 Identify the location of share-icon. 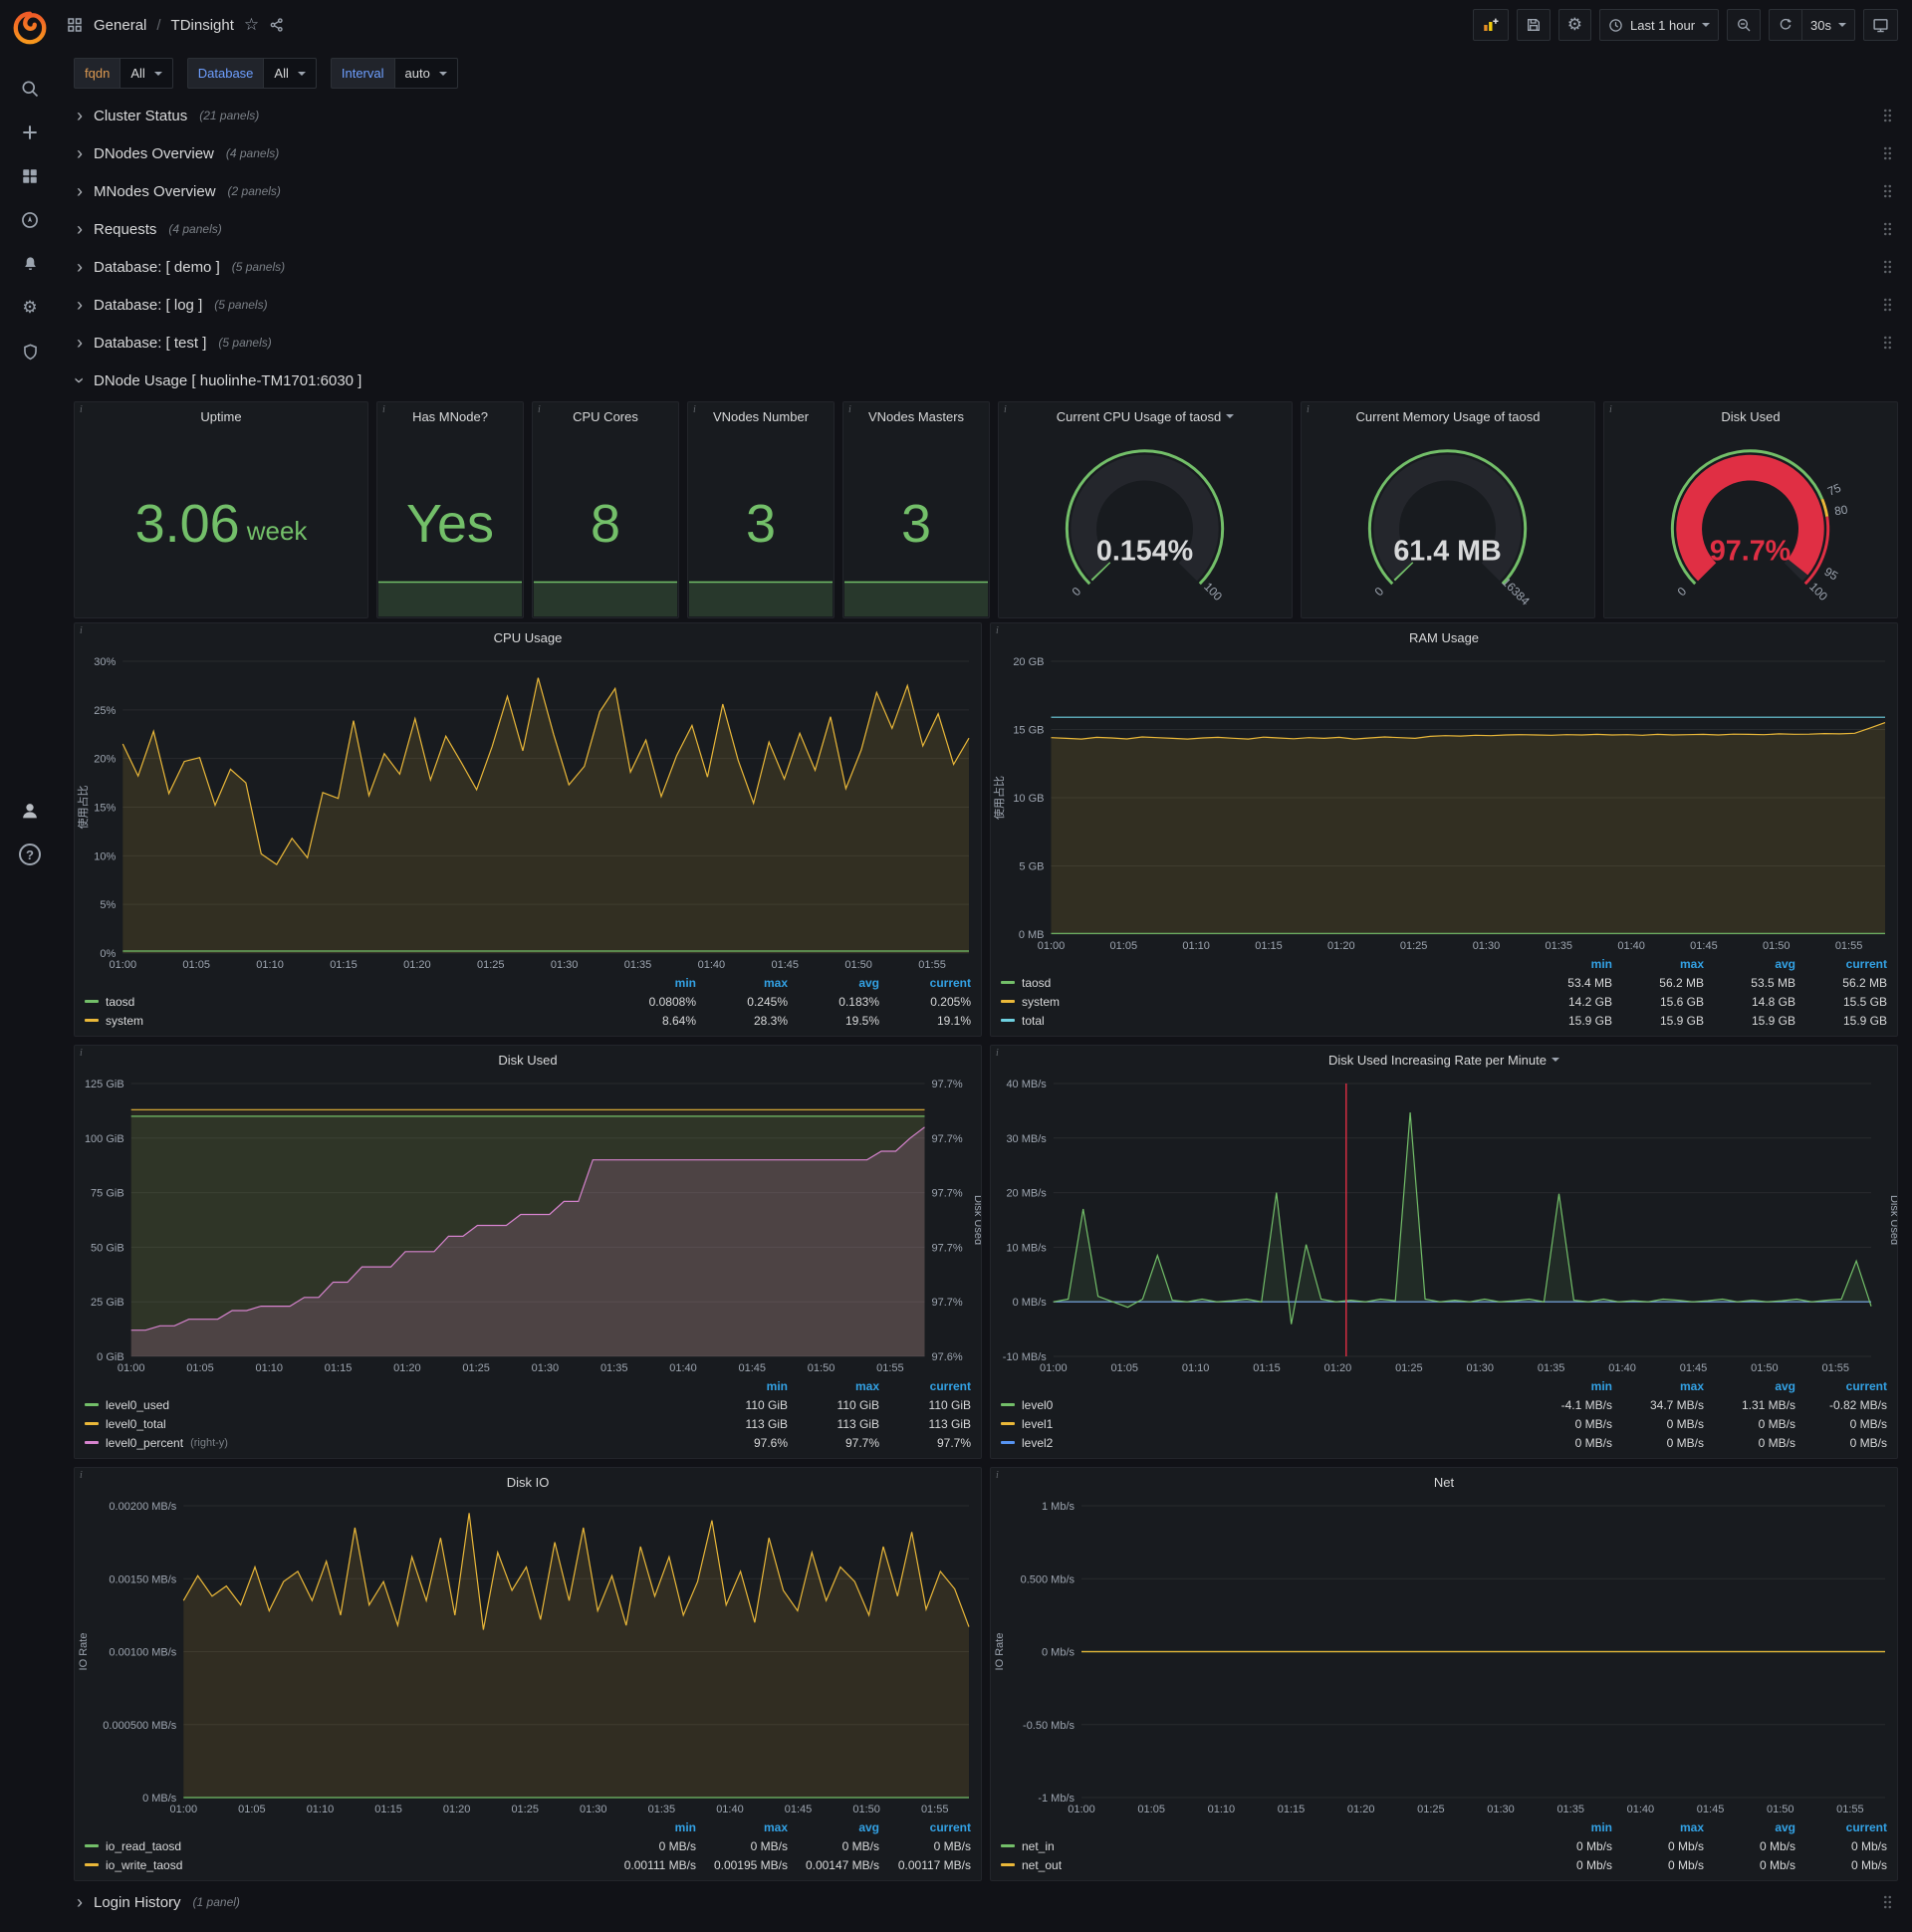
(277, 25).